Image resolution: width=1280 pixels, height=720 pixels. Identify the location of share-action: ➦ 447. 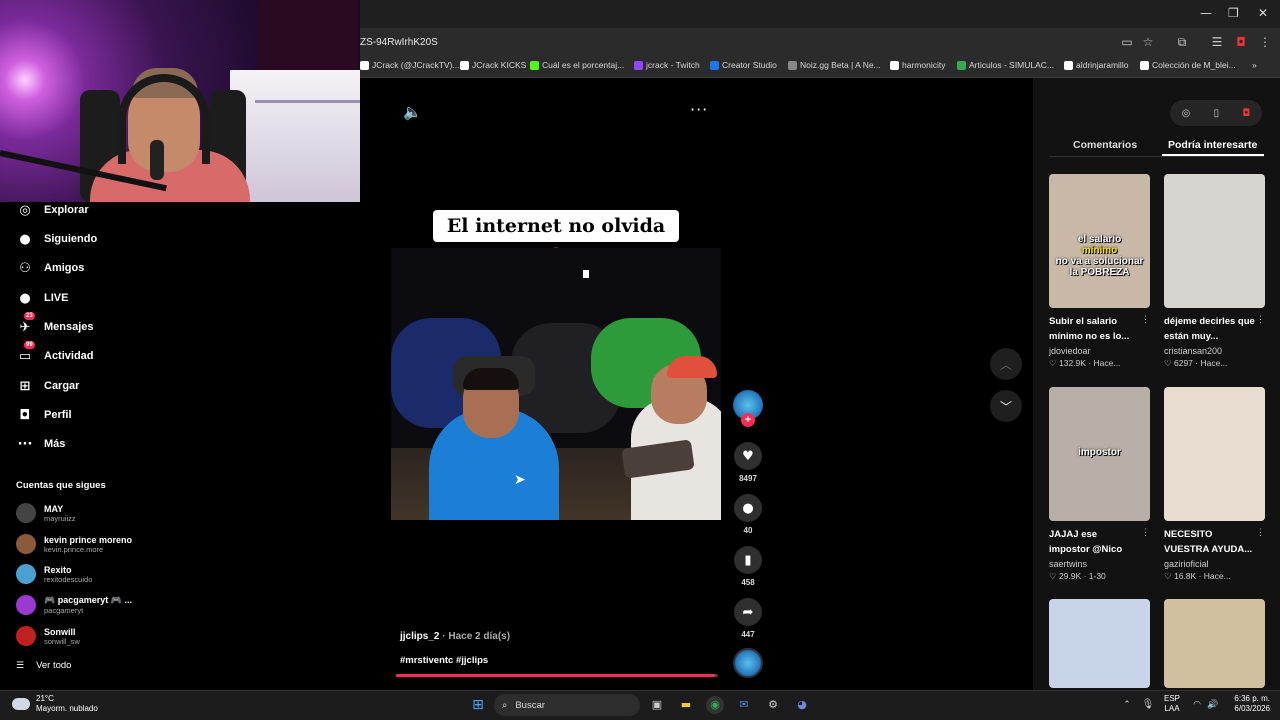
(748, 618).